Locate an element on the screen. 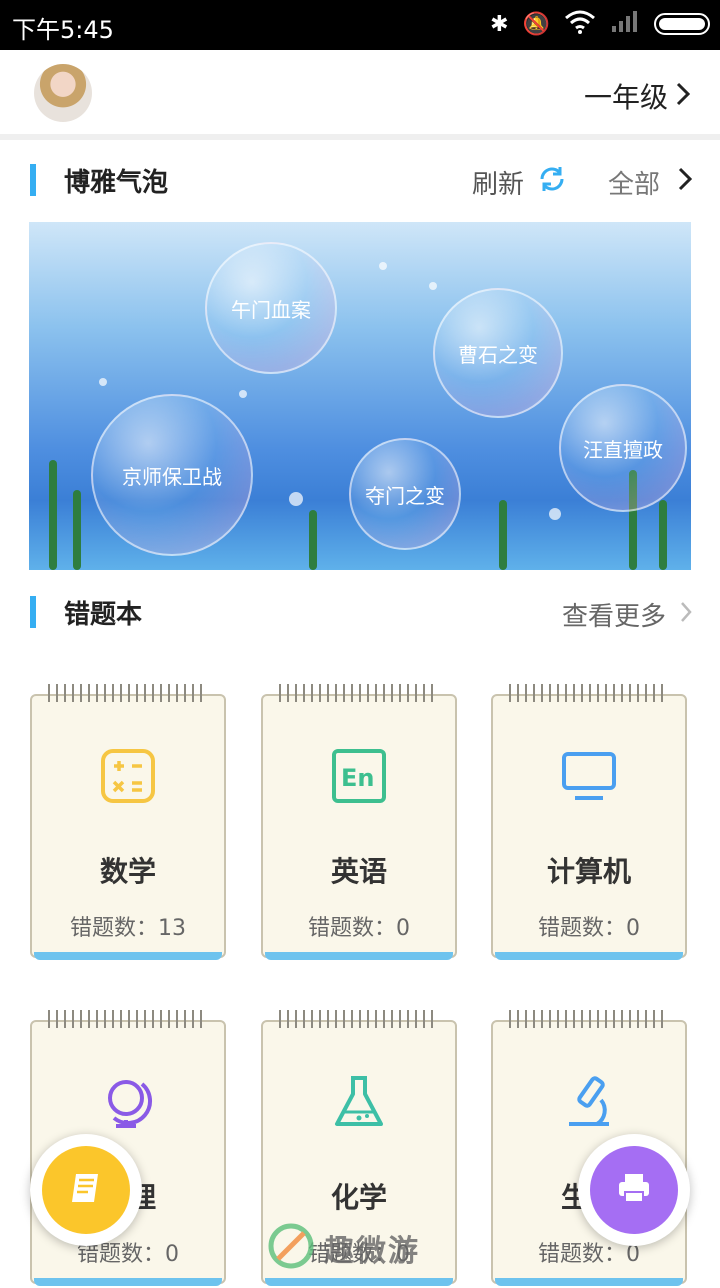 This screenshot has height=1288, width=720. grade-selector: 一年级 is located at coordinates (637, 96).